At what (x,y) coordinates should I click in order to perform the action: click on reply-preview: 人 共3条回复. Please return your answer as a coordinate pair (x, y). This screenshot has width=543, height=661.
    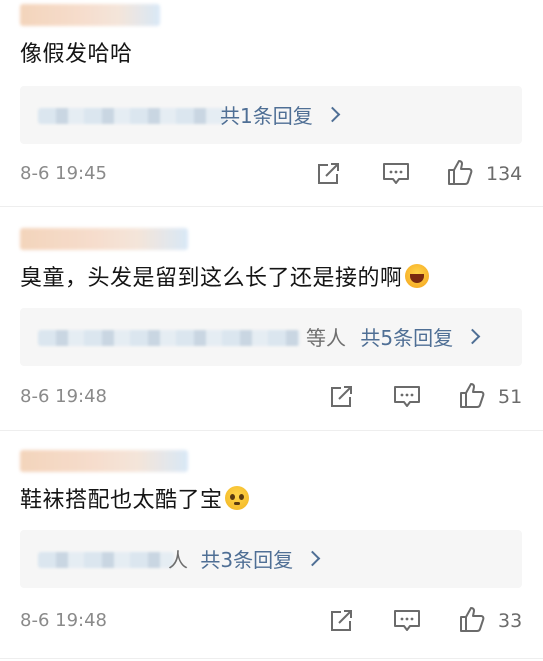
    Looking at the image, I should click on (271, 559).